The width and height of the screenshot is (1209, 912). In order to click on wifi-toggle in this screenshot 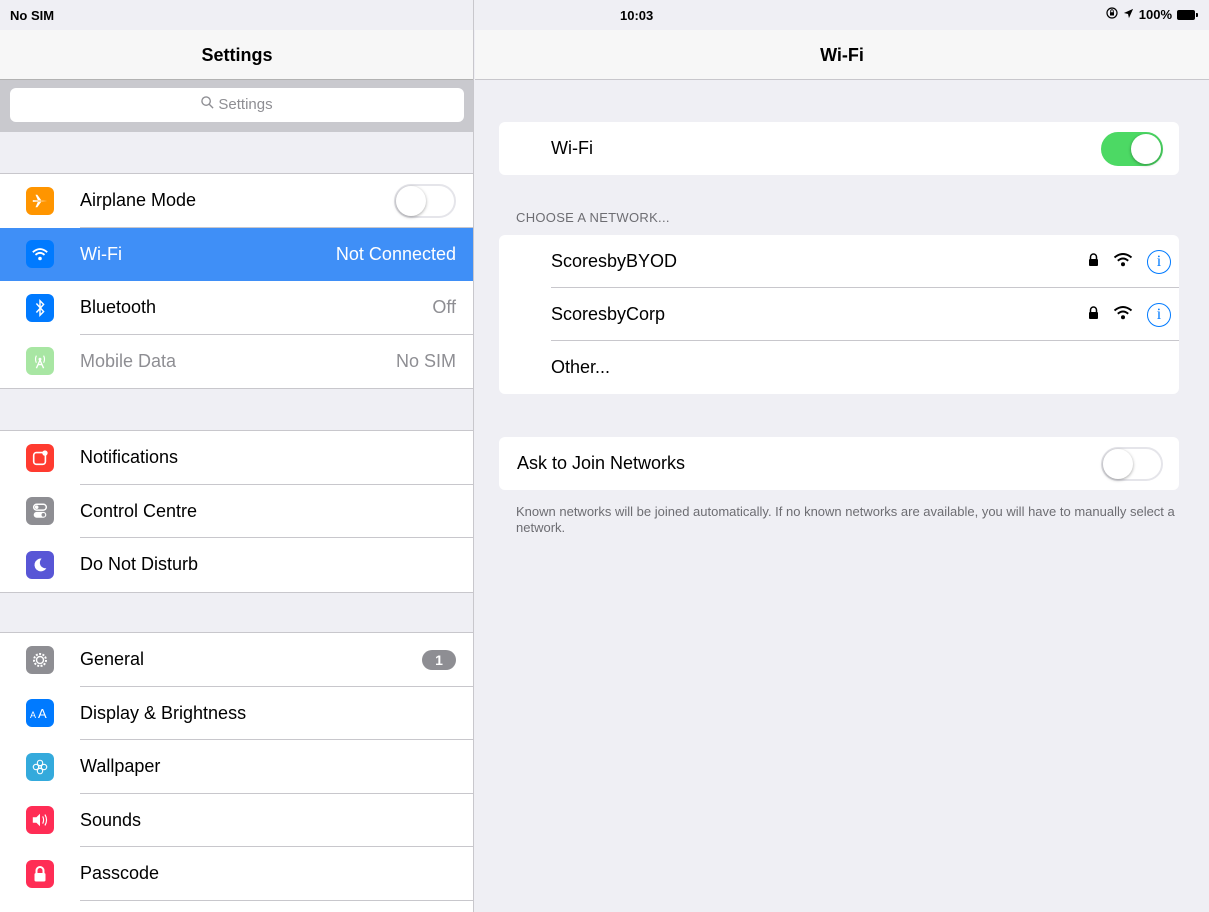, I will do `click(1132, 148)`.